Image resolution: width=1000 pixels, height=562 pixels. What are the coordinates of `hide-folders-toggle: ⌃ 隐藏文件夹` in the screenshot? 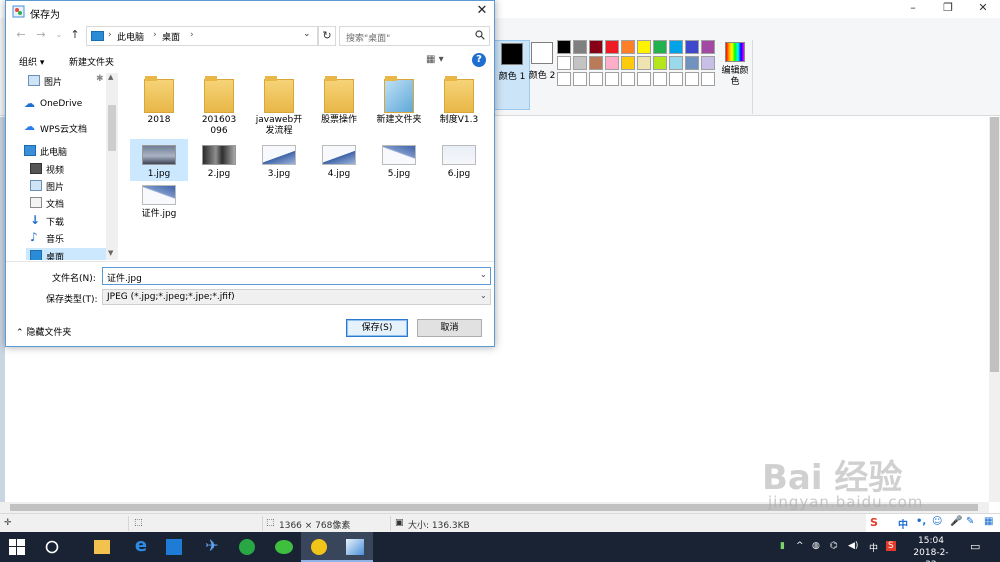 It's located at (43, 331).